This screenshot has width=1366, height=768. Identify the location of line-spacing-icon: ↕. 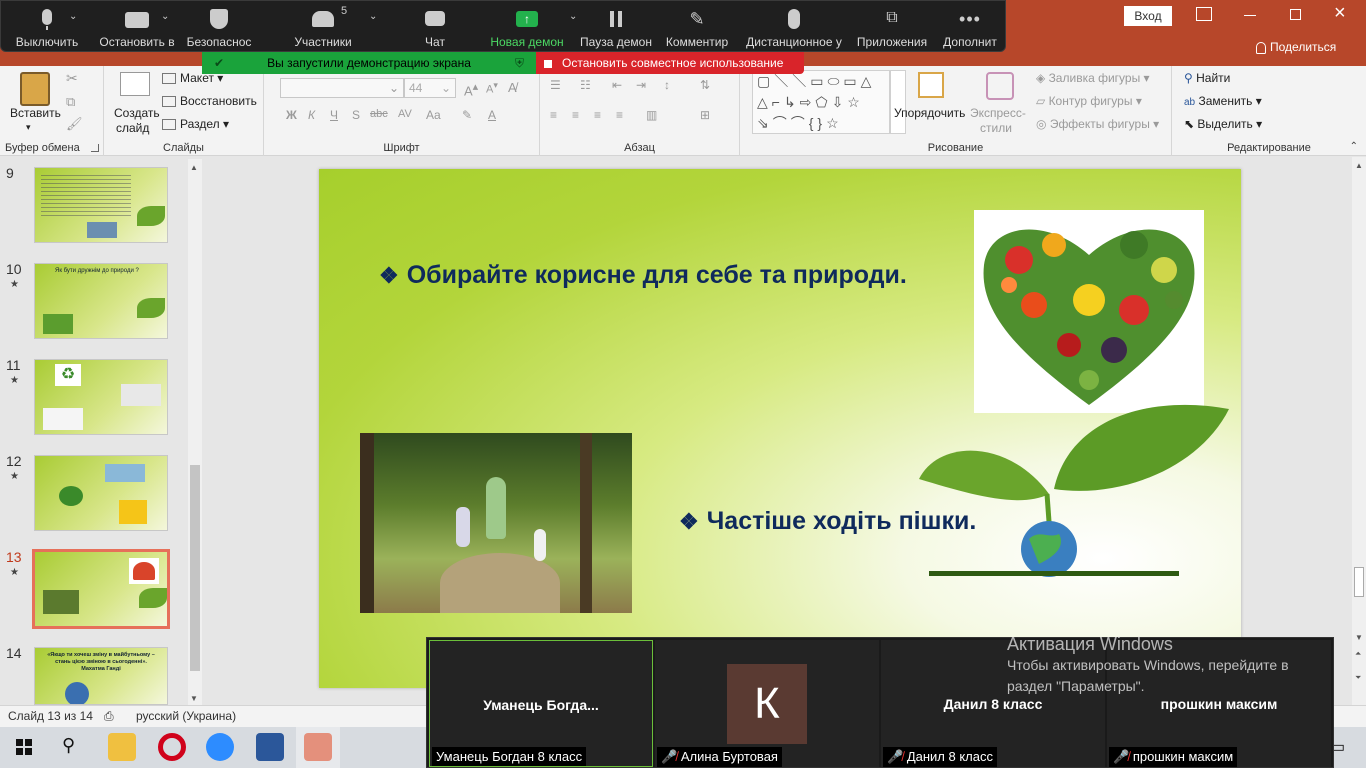
(667, 85).